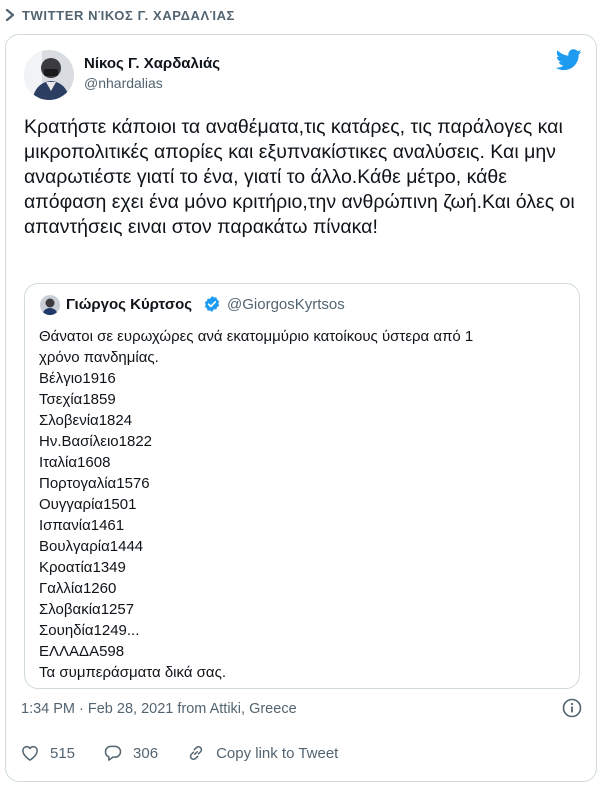  I want to click on reply-button: 306, so click(130, 753).